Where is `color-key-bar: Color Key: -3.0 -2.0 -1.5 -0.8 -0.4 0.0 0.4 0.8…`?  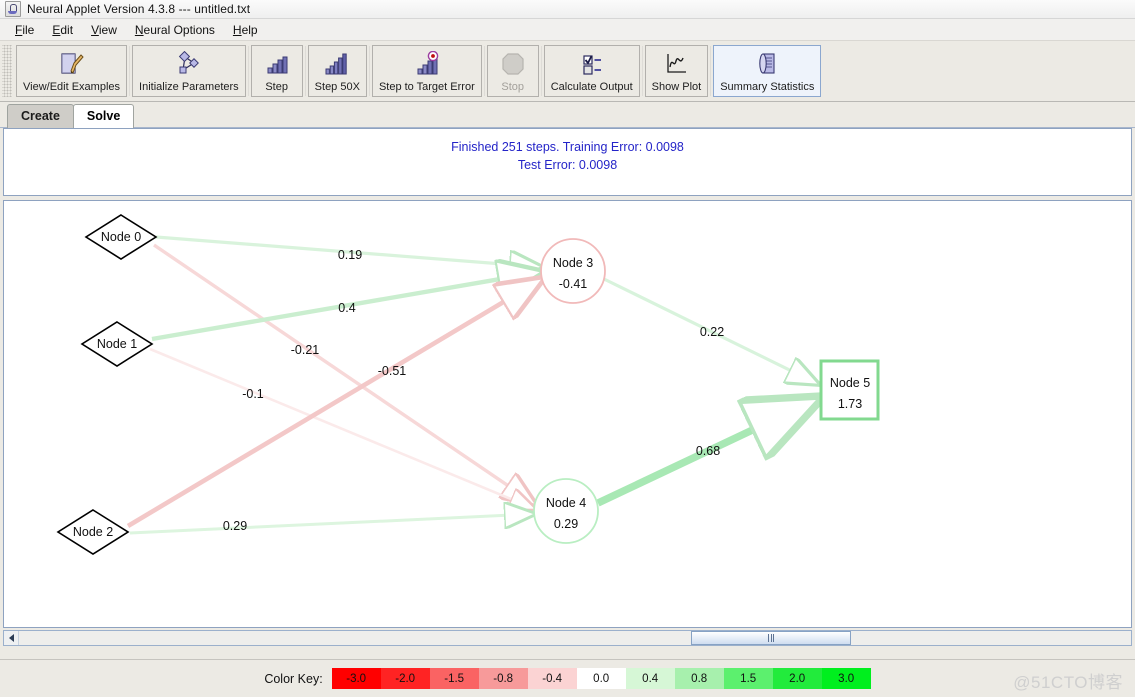 color-key-bar: Color Key: -3.0 -2.0 -1.5 -0.8 -0.4 0.0 0.4 0.8… is located at coordinates (567, 678).